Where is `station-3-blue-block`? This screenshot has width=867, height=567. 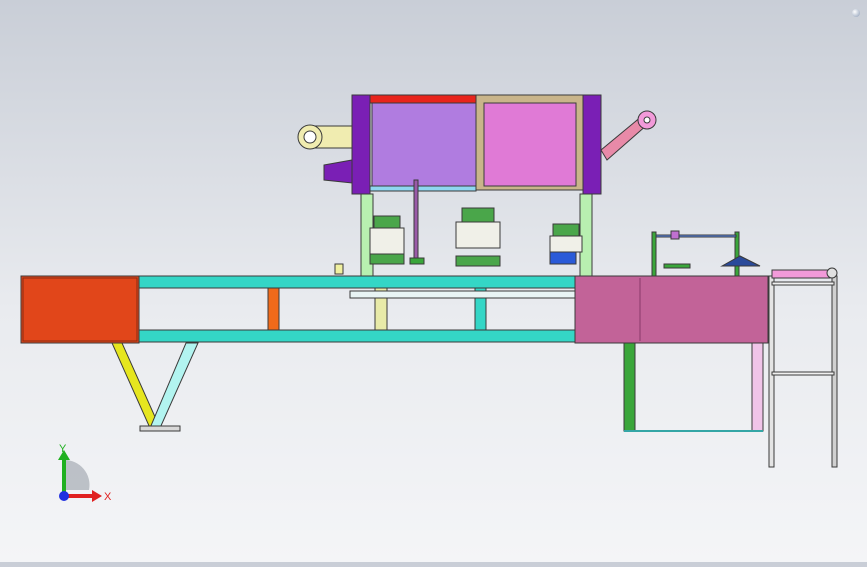 station-3-blue-block is located at coordinates (563, 258).